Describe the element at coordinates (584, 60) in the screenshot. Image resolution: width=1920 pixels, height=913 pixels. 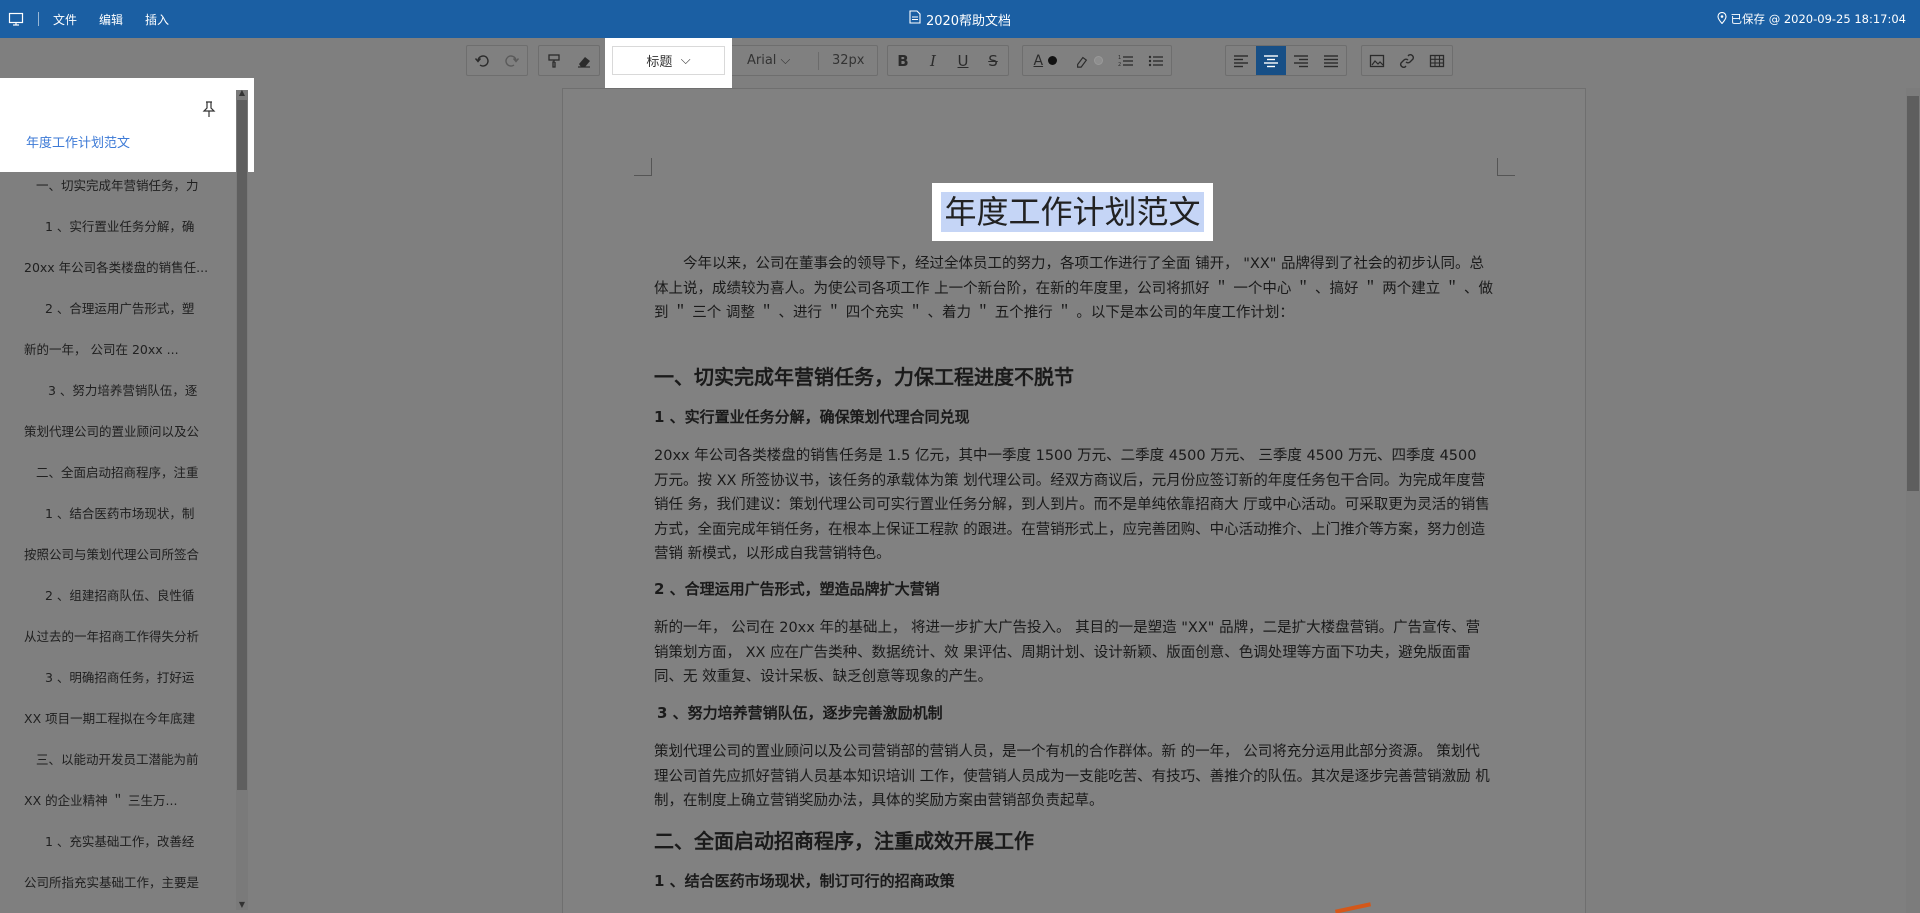
I see `eraser-icon` at that location.